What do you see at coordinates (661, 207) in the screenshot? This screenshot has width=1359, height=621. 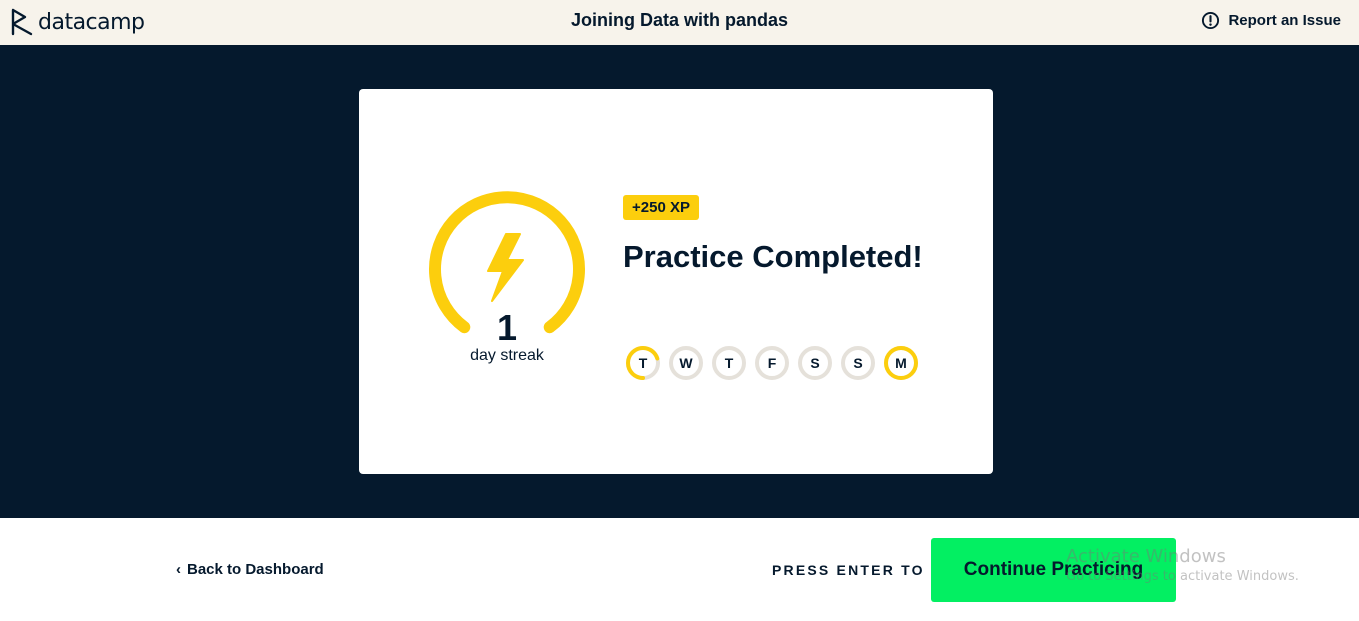 I see `xp-badge: +250 XP` at bounding box center [661, 207].